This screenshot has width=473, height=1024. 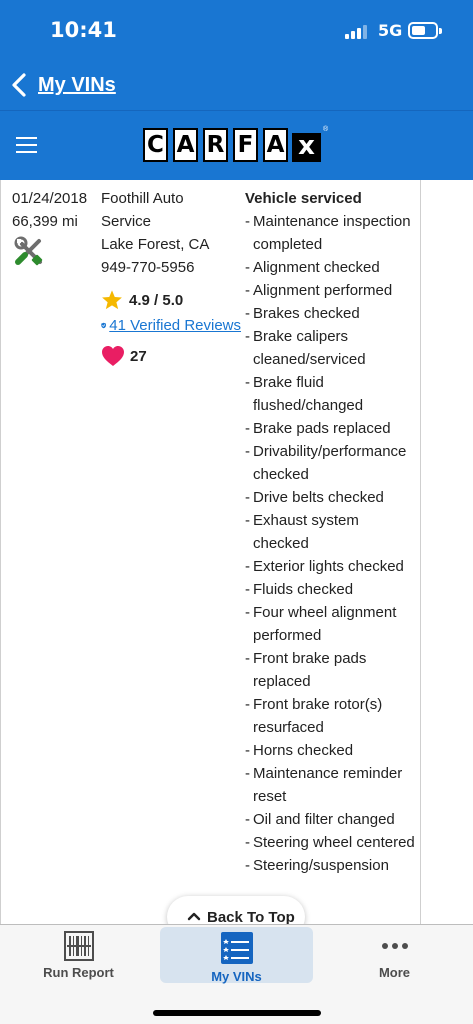 What do you see at coordinates (155, 145) in the screenshot?
I see `logo-letter: C` at bounding box center [155, 145].